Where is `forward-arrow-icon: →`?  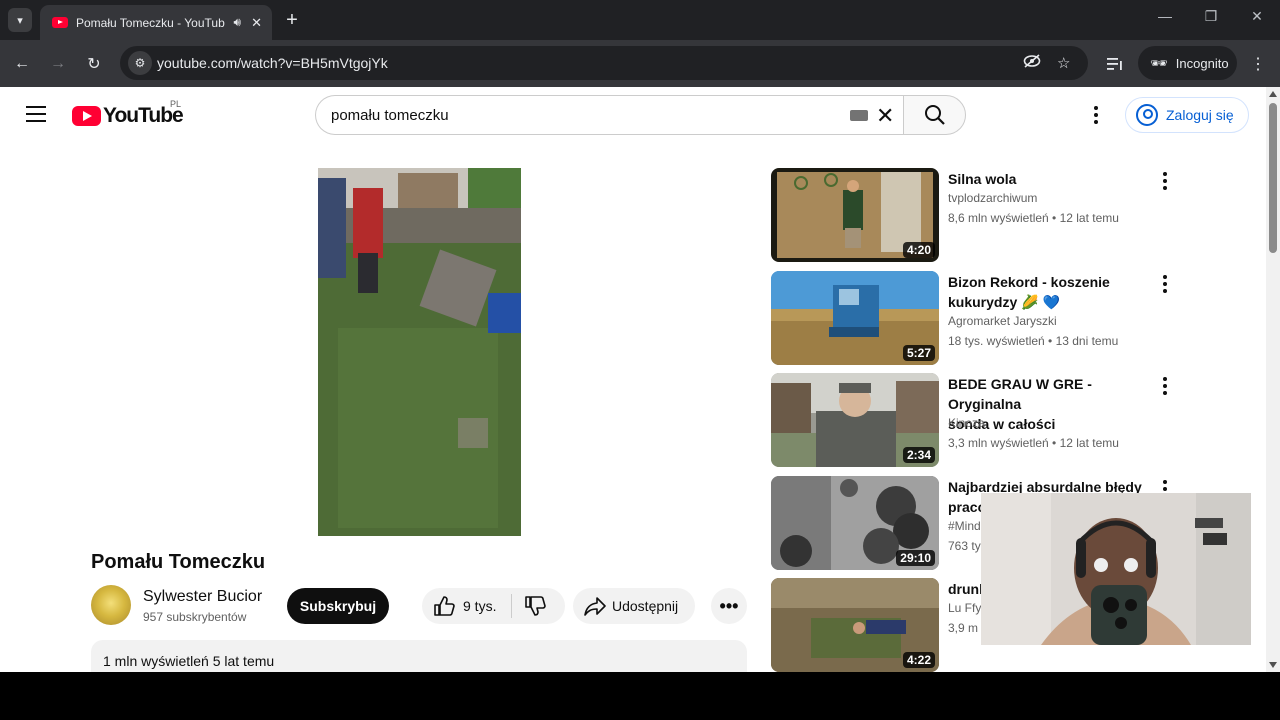
forward-arrow-icon: → is located at coordinates (58, 64).